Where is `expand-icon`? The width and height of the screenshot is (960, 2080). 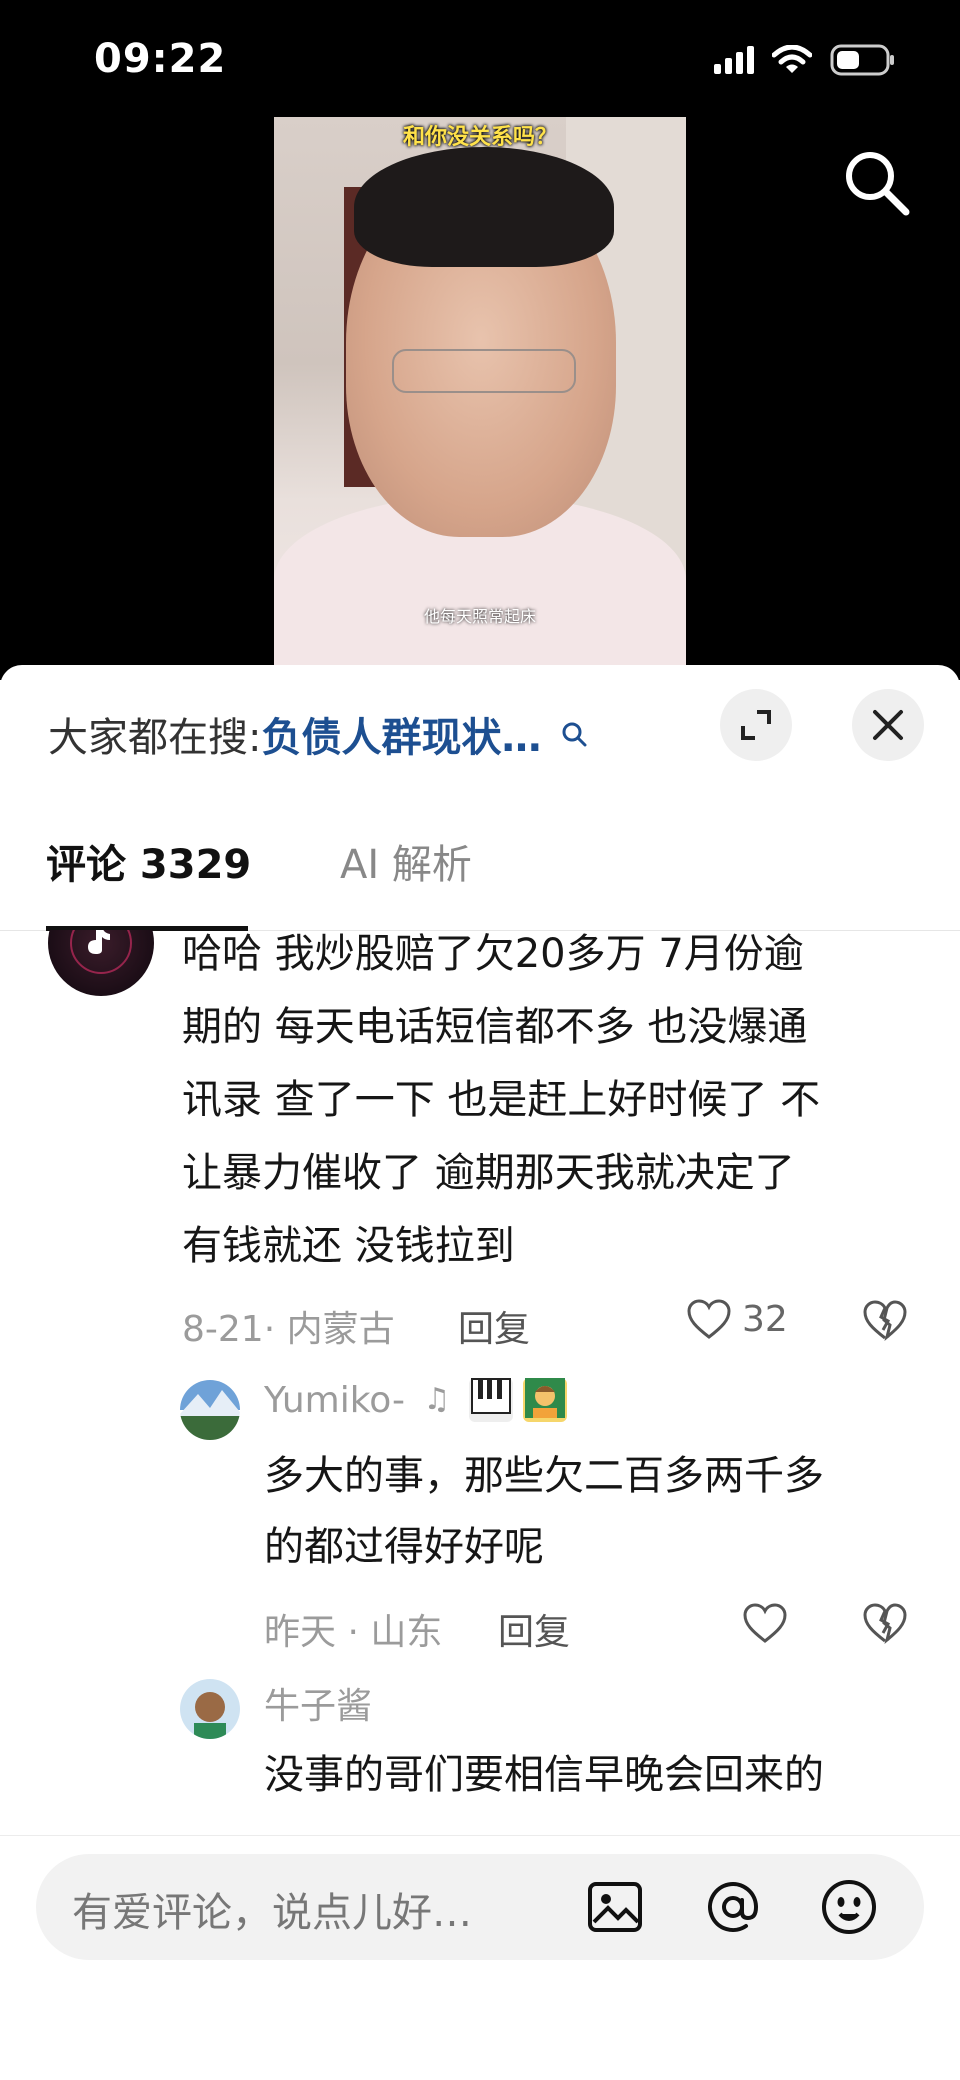 expand-icon is located at coordinates (756, 725).